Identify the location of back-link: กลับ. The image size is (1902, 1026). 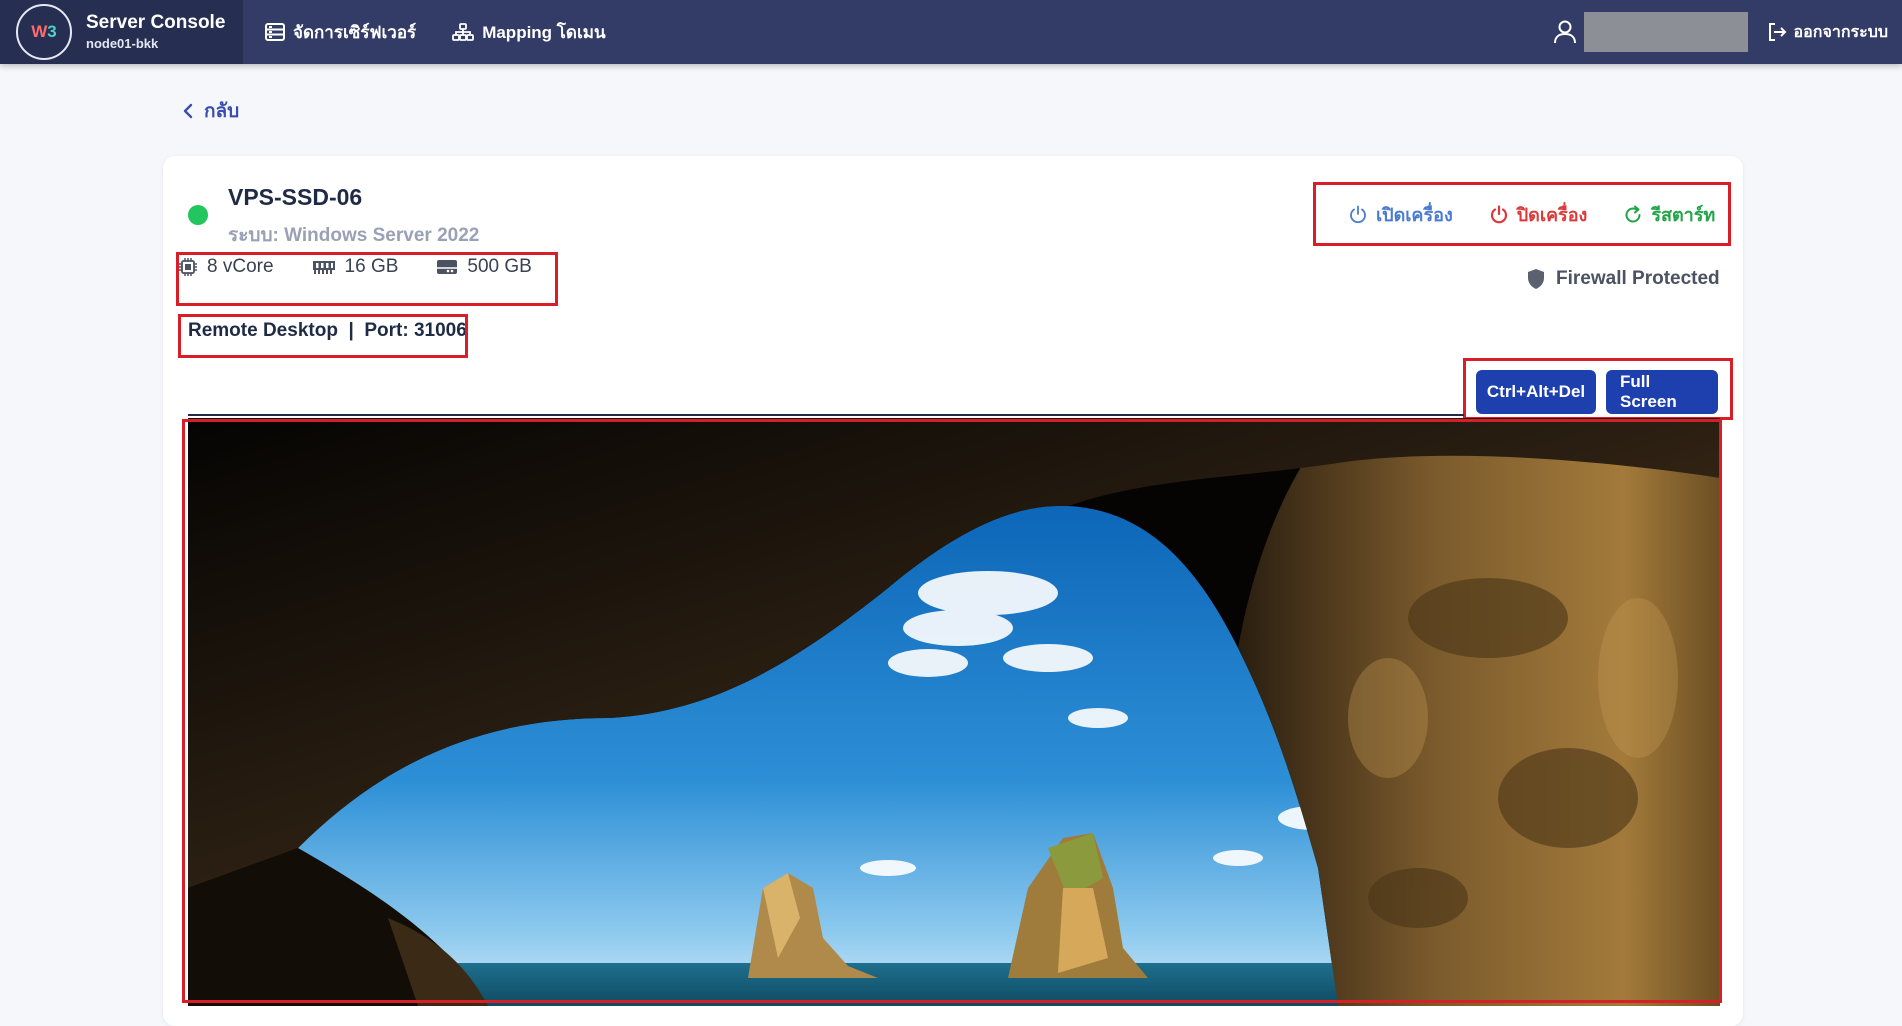
(210, 111).